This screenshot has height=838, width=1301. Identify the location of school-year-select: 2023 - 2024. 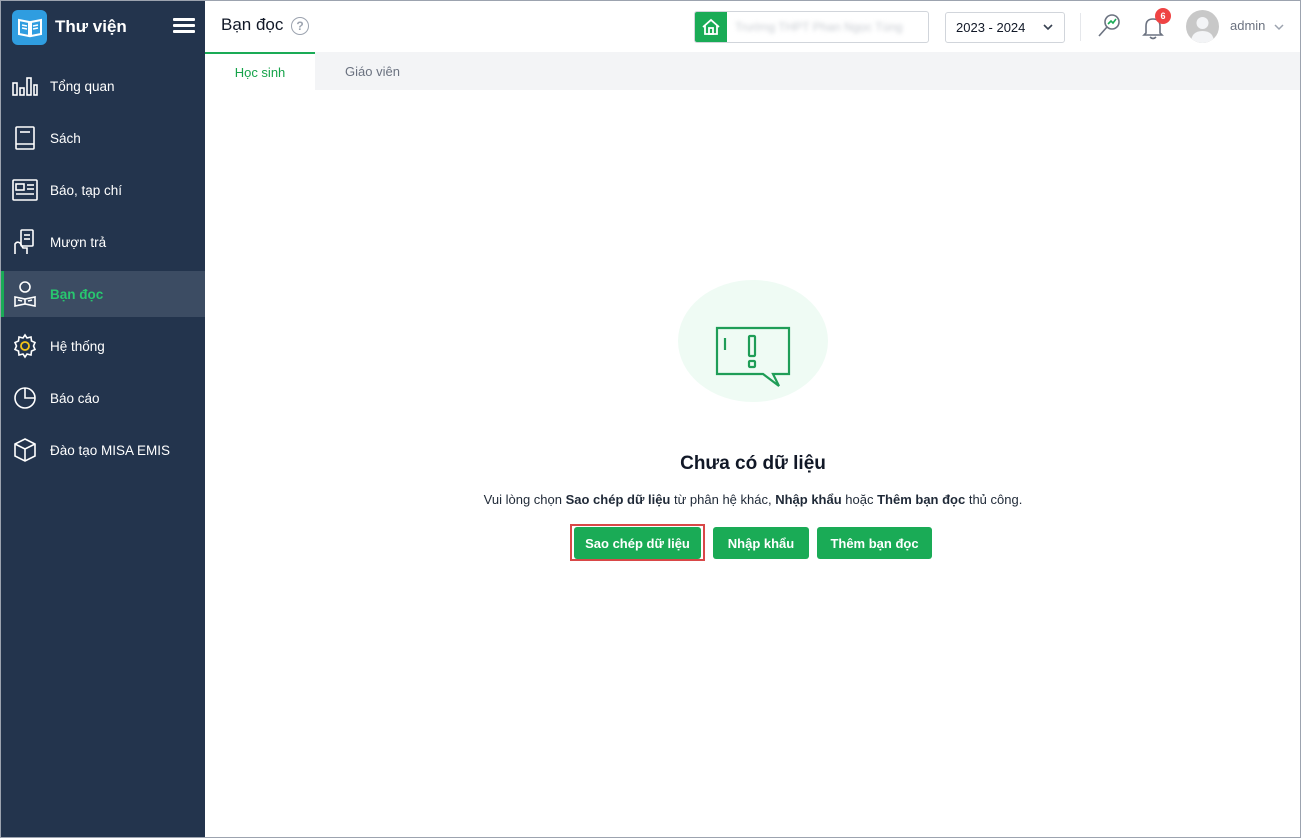
(1005, 27).